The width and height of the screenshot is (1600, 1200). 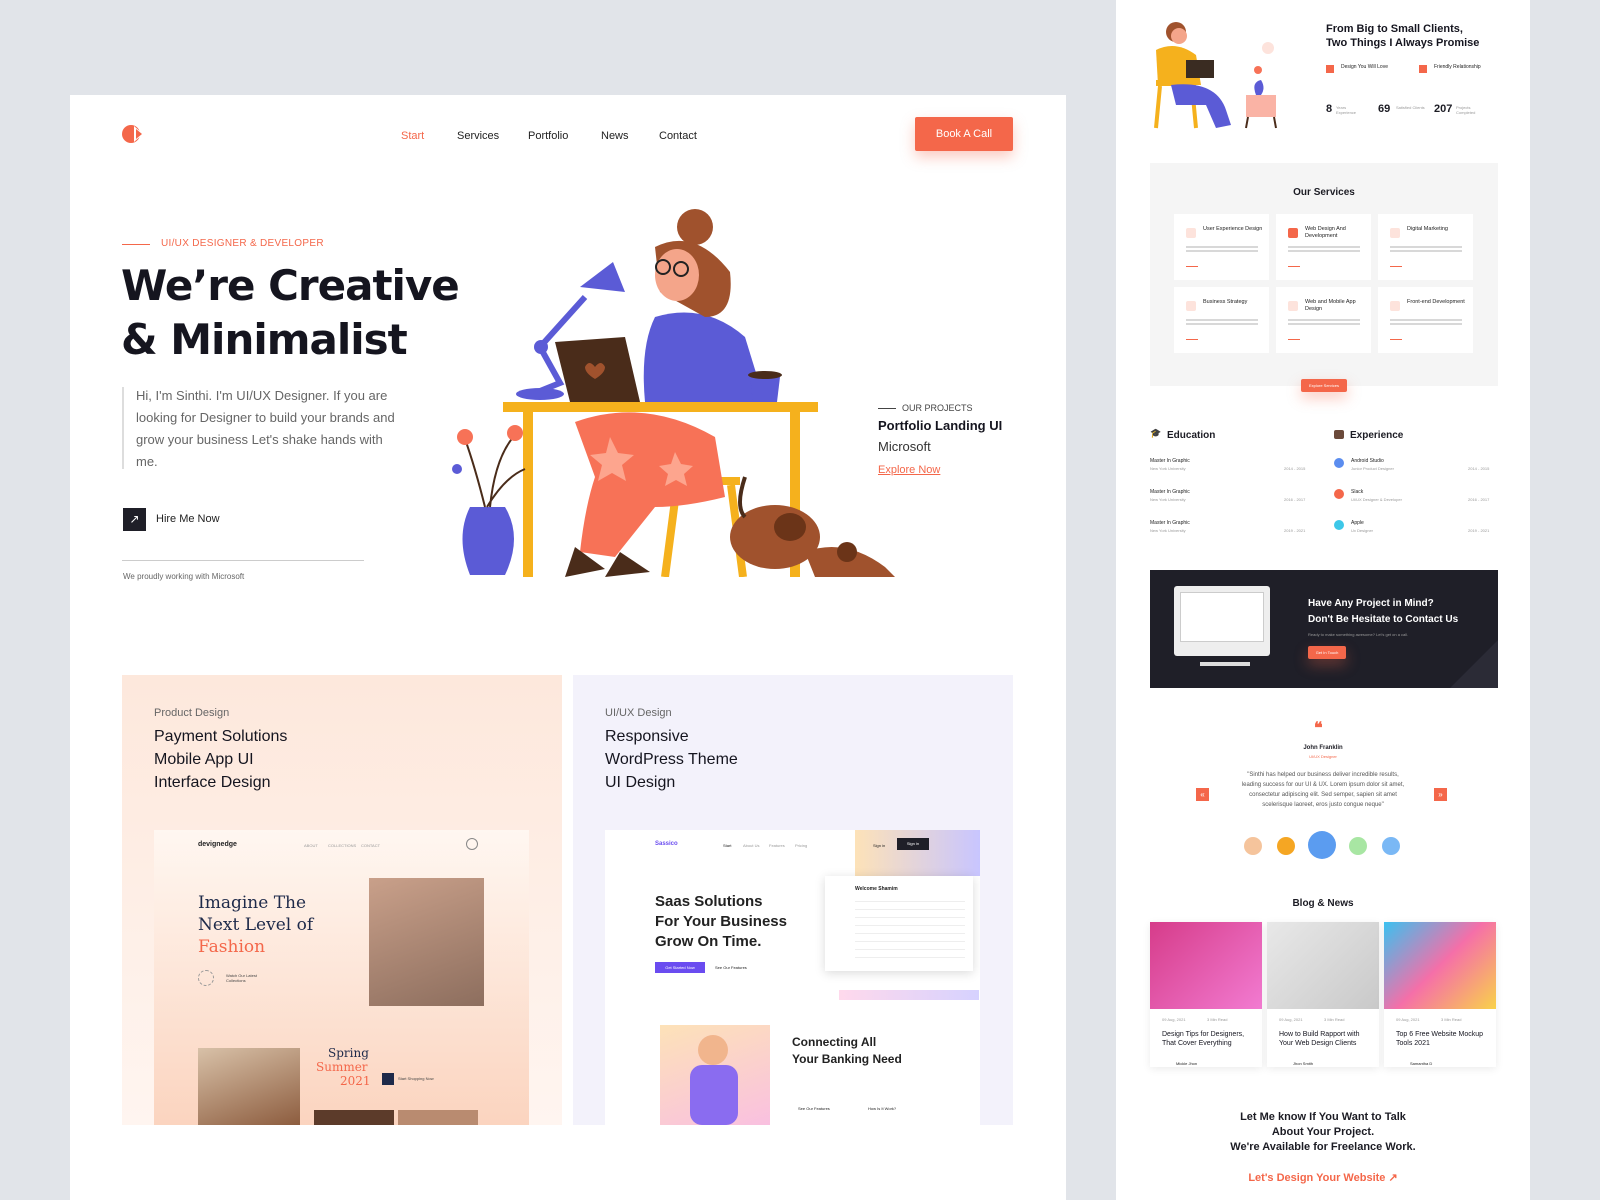 I want to click on nav-contact: Contact, so click(x=678, y=136).